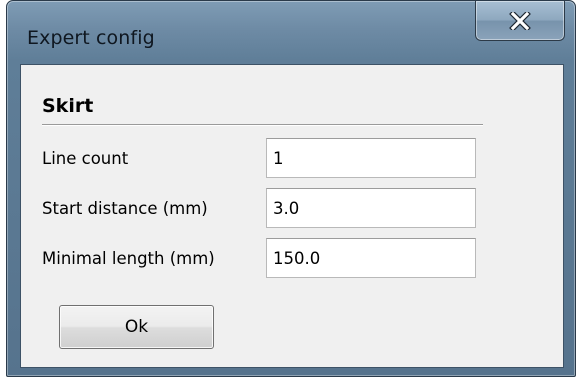 Image resolution: width=584 pixels, height=381 pixels. Describe the element at coordinates (68, 106) in the screenshot. I see `section-title-skirt: Skirt` at that location.